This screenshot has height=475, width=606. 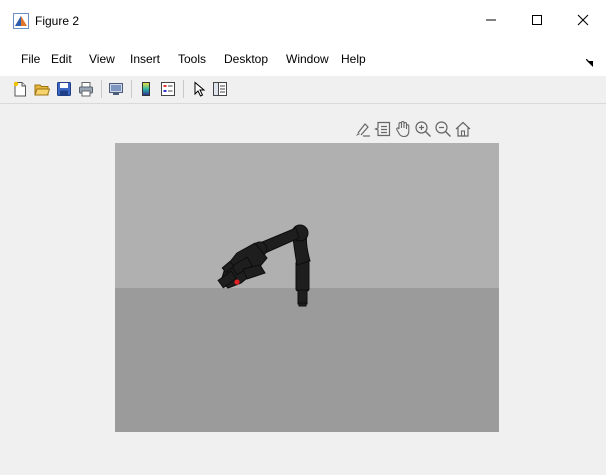 I want to click on matlab-figure-icon, so click(x=21, y=21).